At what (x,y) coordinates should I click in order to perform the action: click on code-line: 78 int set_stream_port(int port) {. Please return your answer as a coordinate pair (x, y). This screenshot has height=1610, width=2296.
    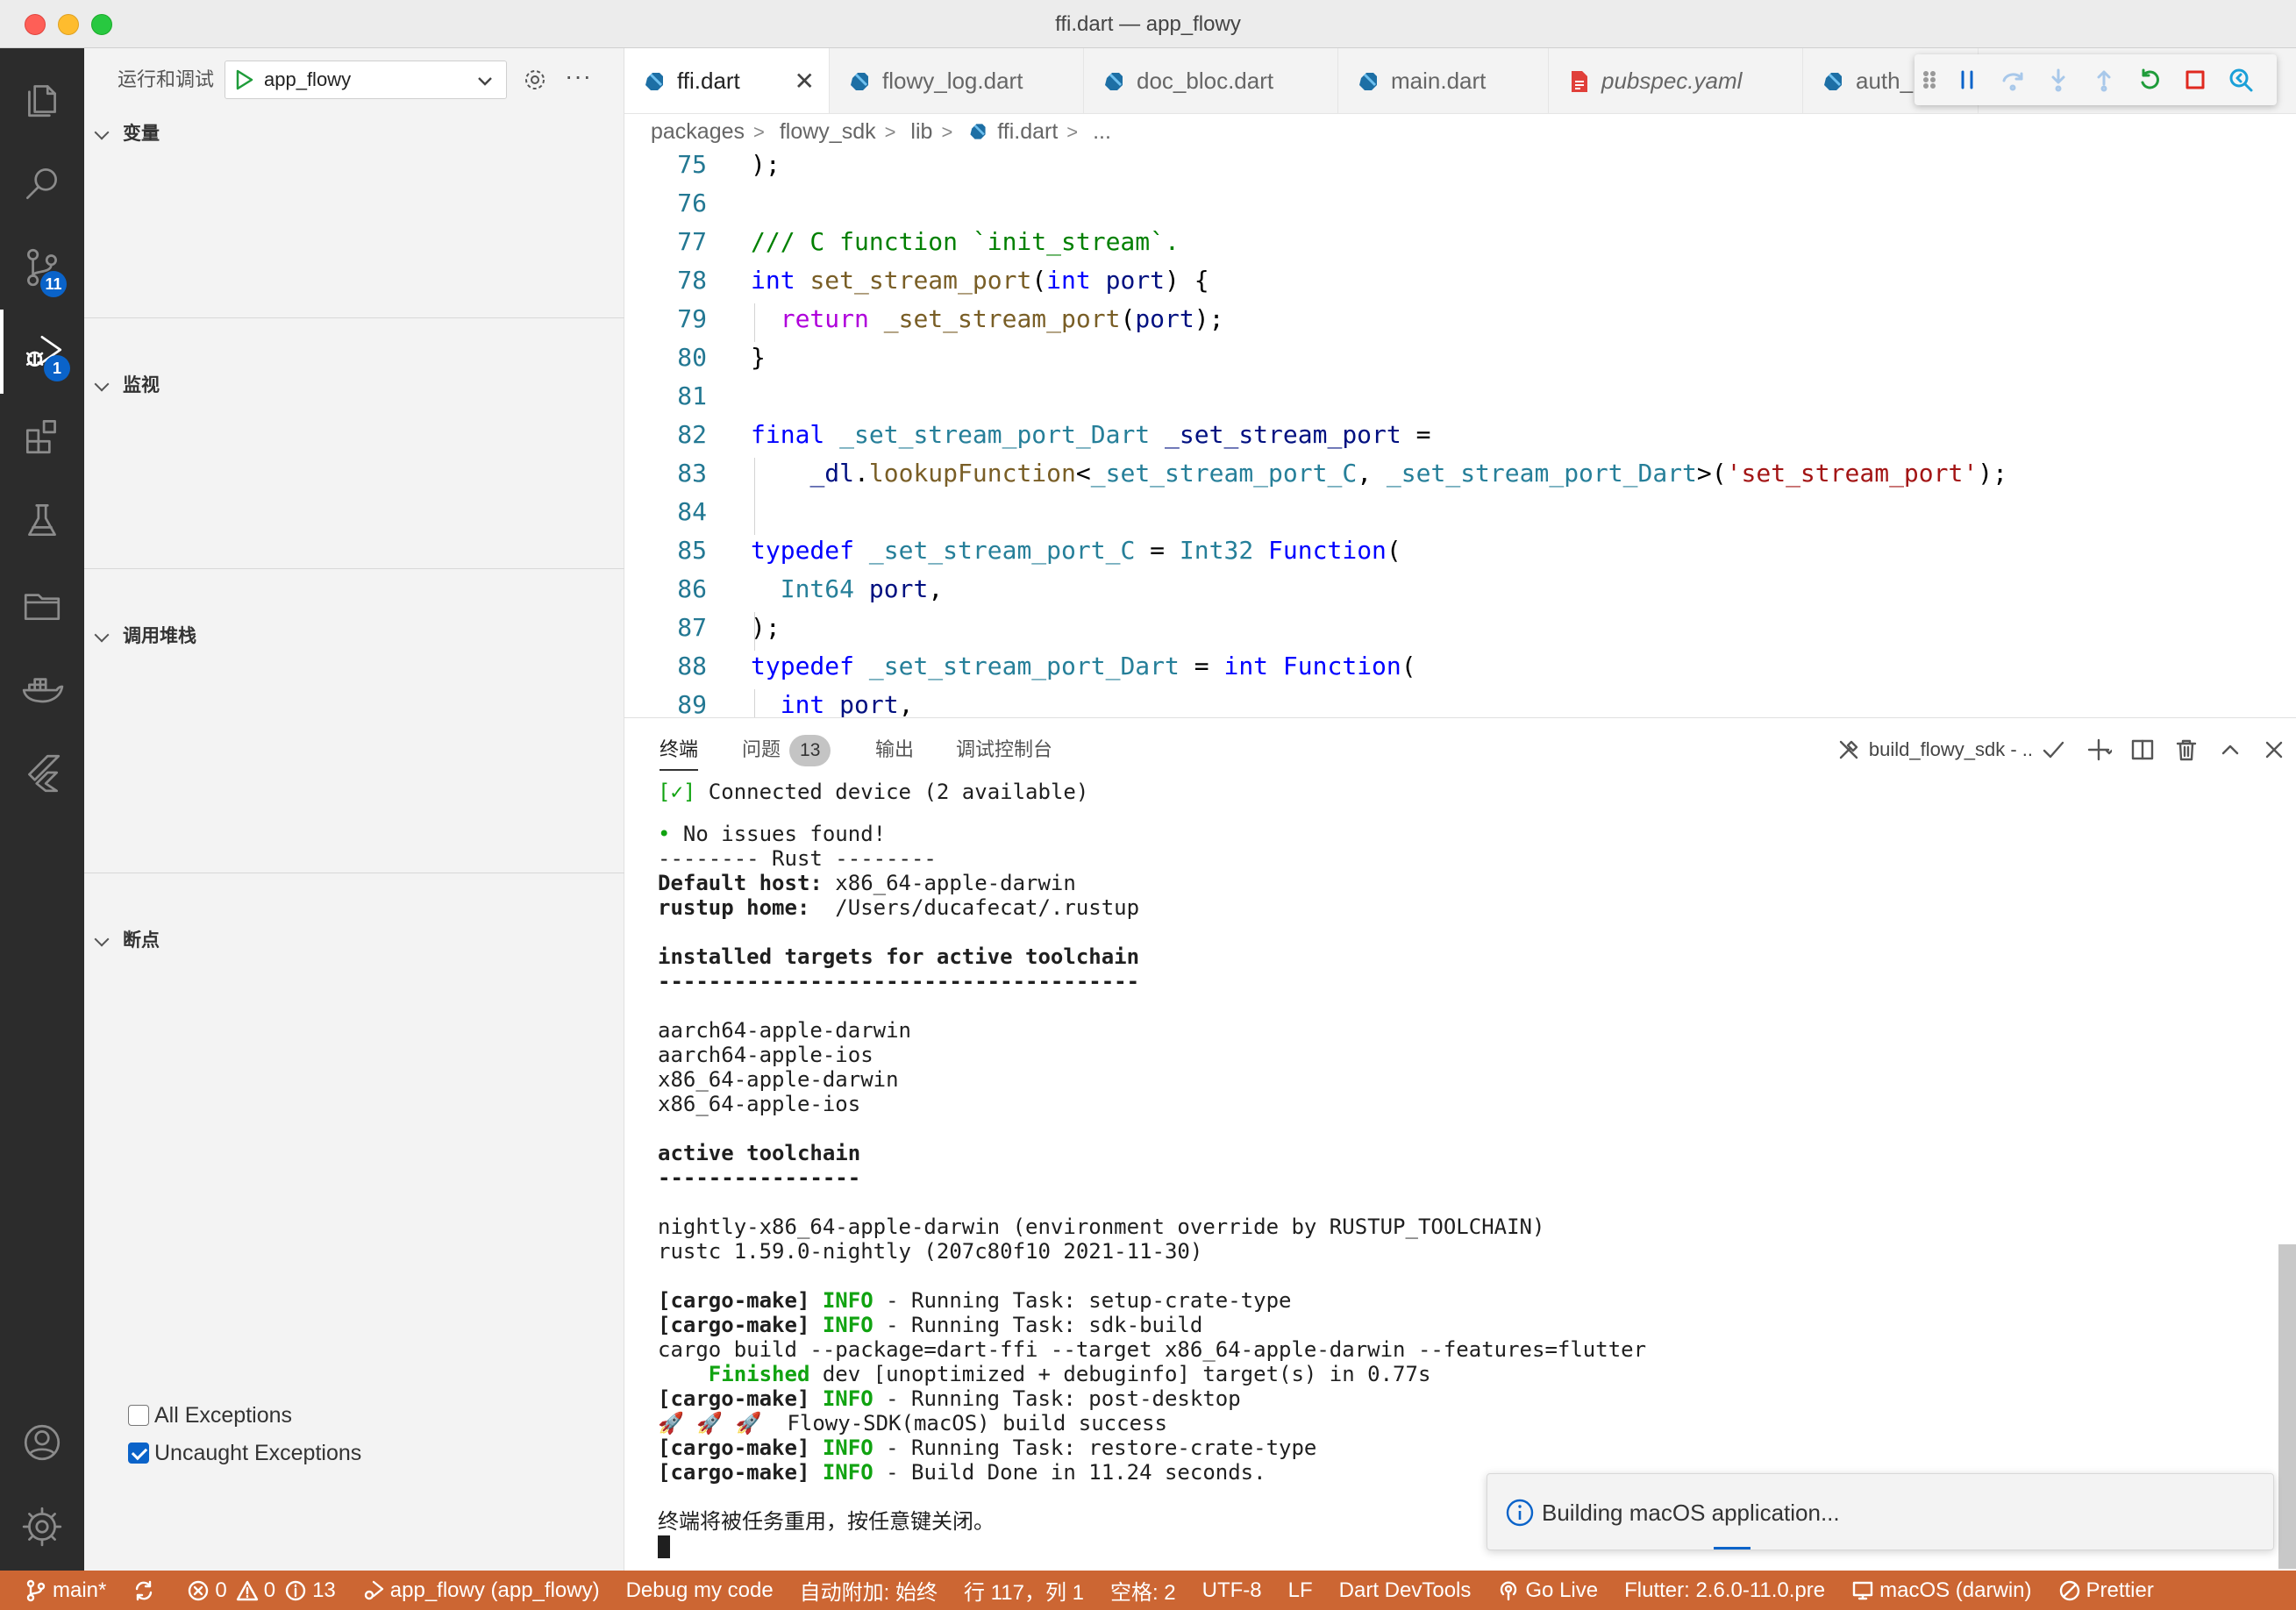
    Looking at the image, I should click on (1460, 280).